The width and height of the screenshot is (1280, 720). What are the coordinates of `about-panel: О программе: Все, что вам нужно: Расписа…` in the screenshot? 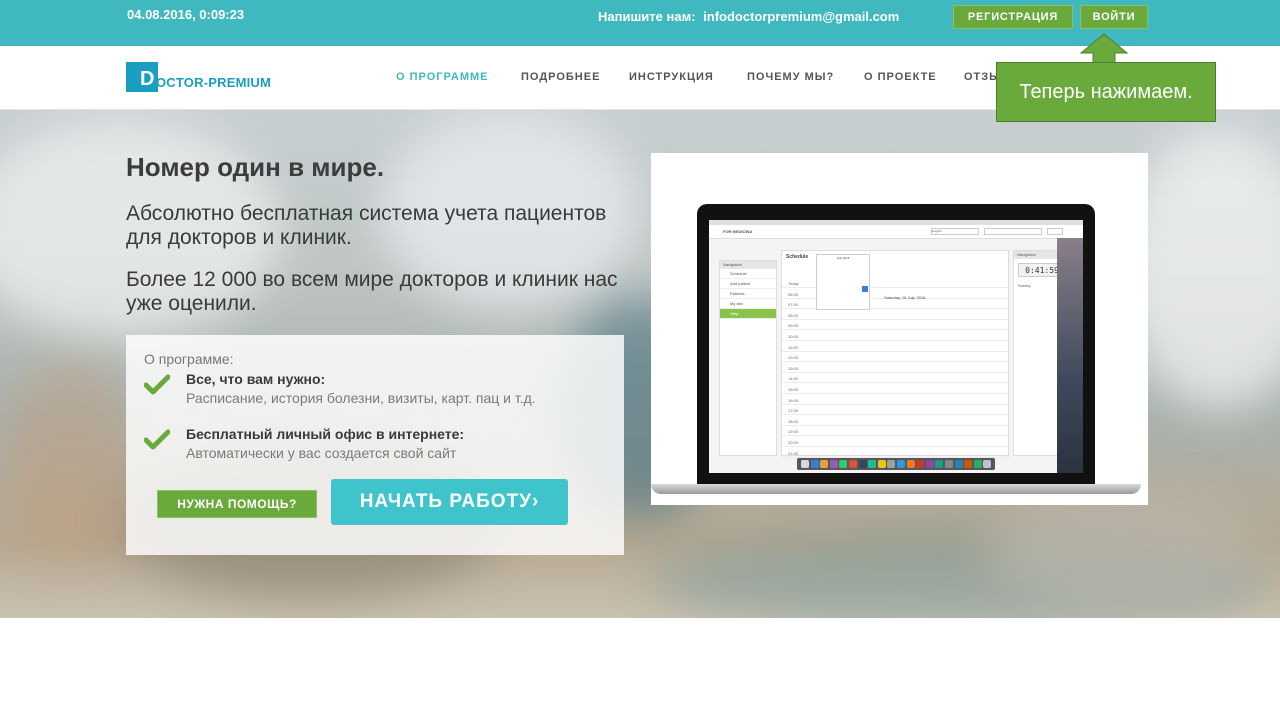 It's located at (375, 445).